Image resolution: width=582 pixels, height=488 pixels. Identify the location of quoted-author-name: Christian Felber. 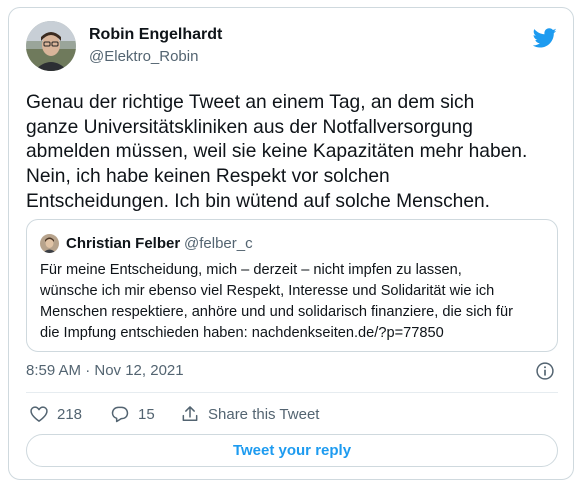
(123, 243).